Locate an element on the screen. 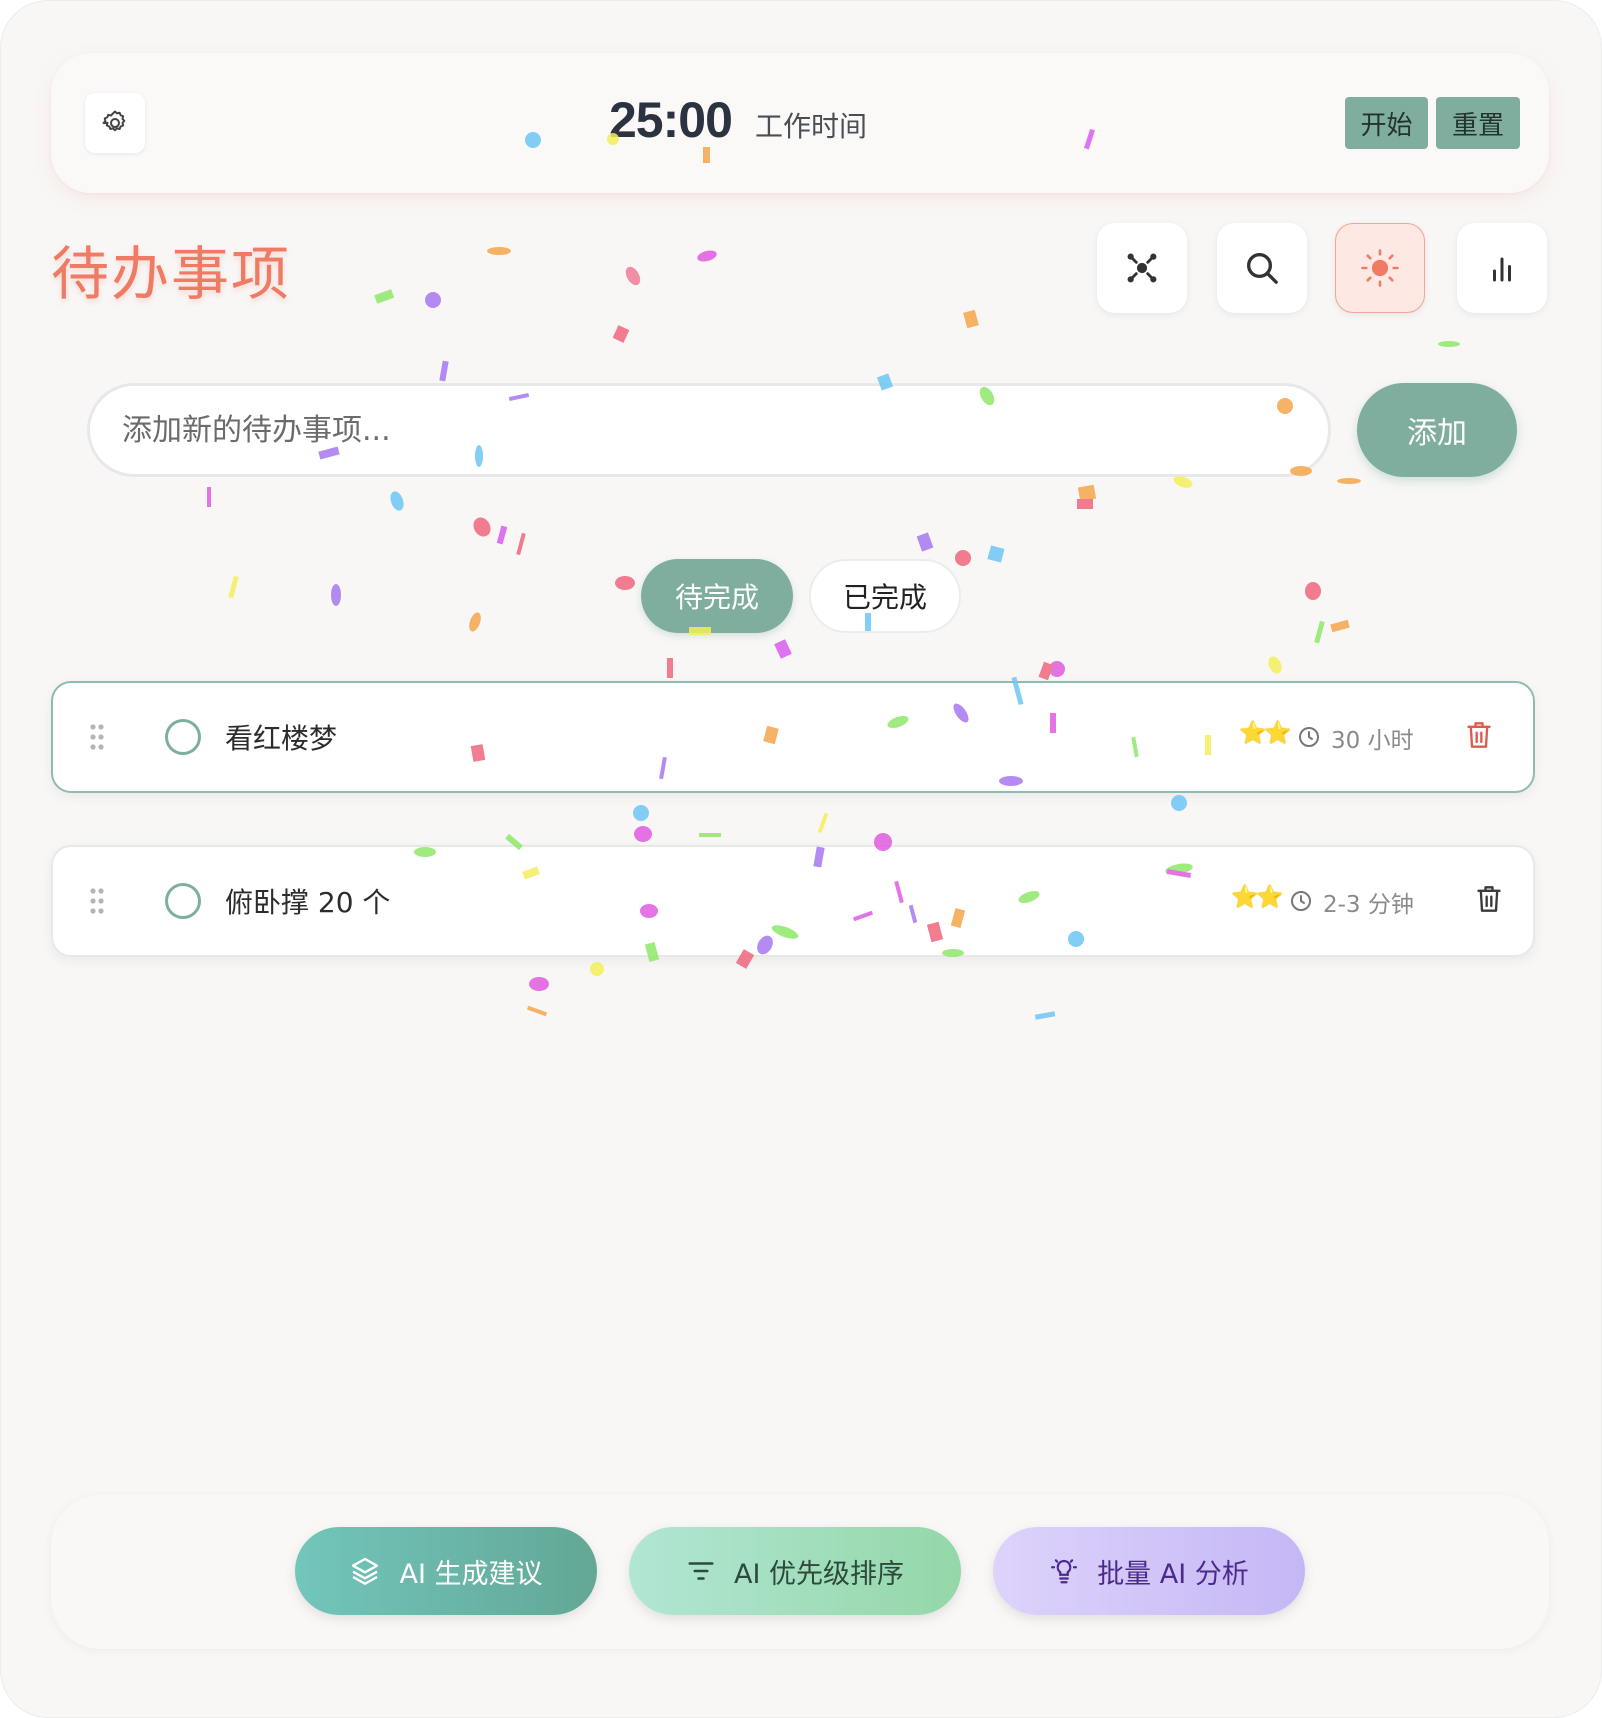 The image size is (1602, 1718). new-todo-input is located at coordinates (709, 430).